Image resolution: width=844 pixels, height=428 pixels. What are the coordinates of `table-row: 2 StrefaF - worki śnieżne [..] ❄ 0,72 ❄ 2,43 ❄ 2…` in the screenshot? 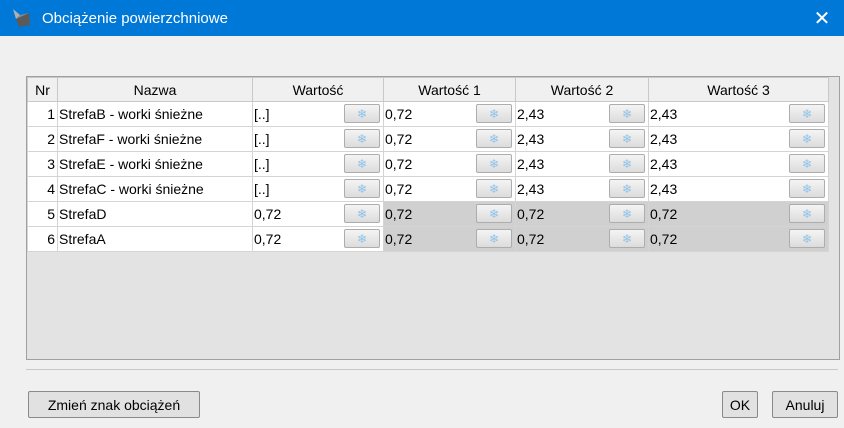 It's located at (428, 139).